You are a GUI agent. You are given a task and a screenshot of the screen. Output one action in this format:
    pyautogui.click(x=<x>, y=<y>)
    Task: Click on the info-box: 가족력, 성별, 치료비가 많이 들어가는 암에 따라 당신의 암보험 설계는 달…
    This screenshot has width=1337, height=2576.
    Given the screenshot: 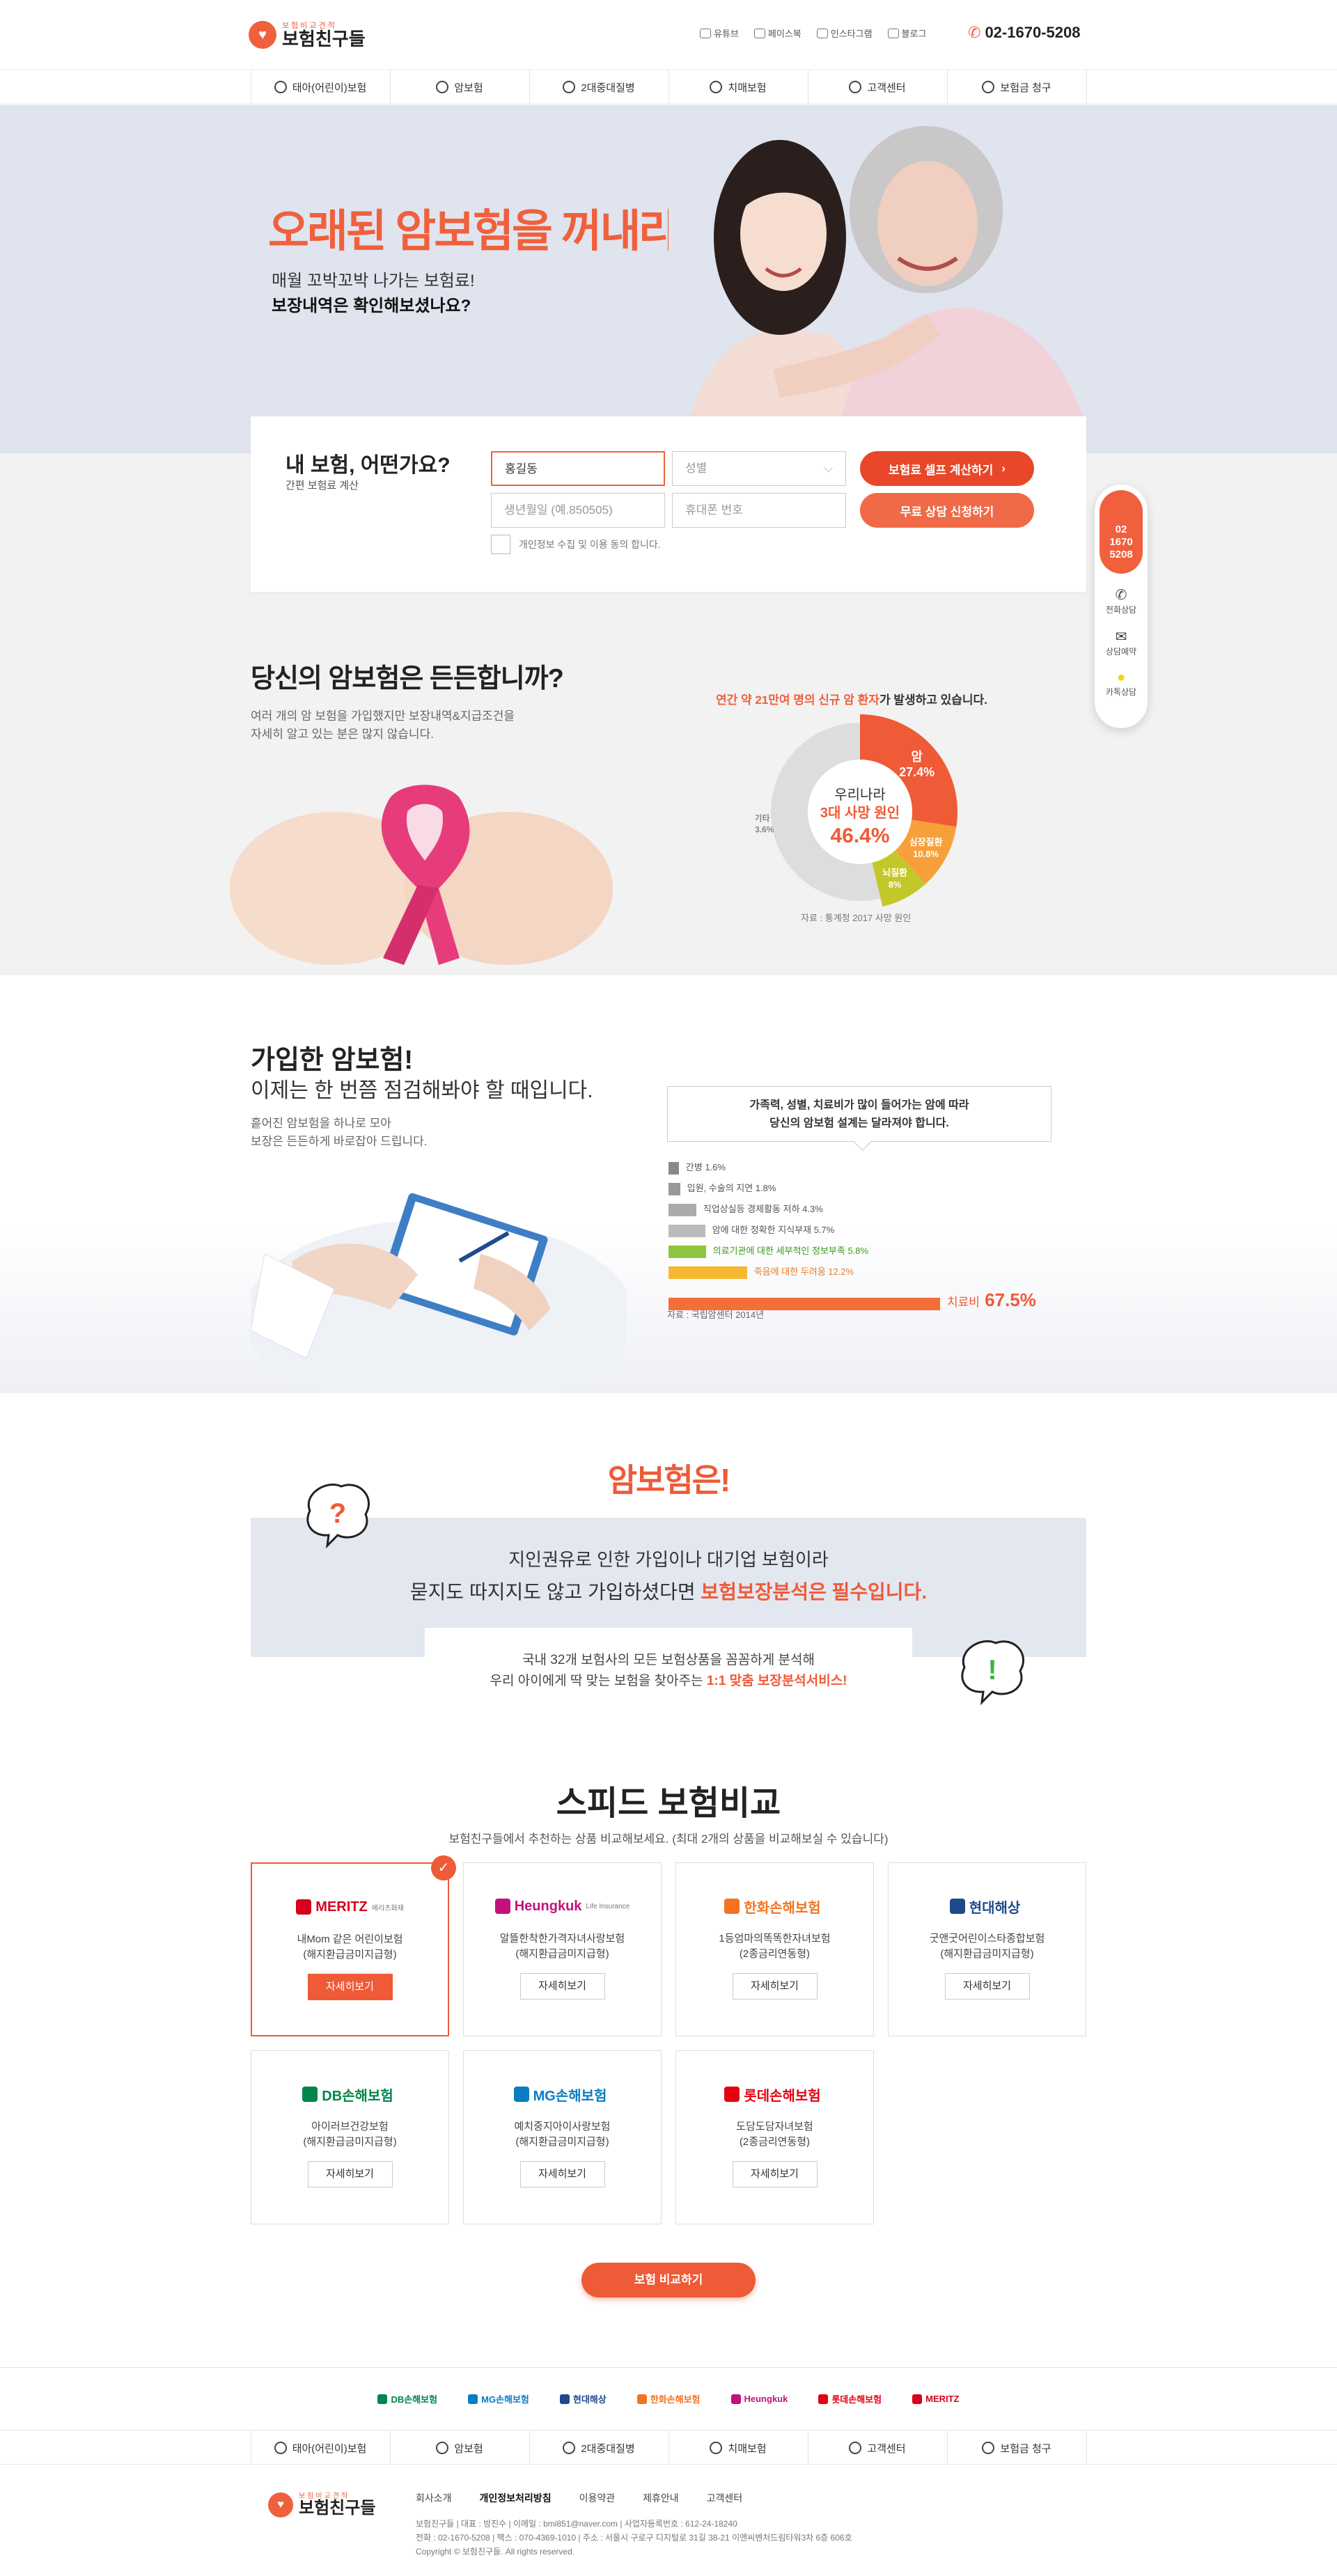 What is the action you would take?
    pyautogui.click(x=859, y=1114)
    